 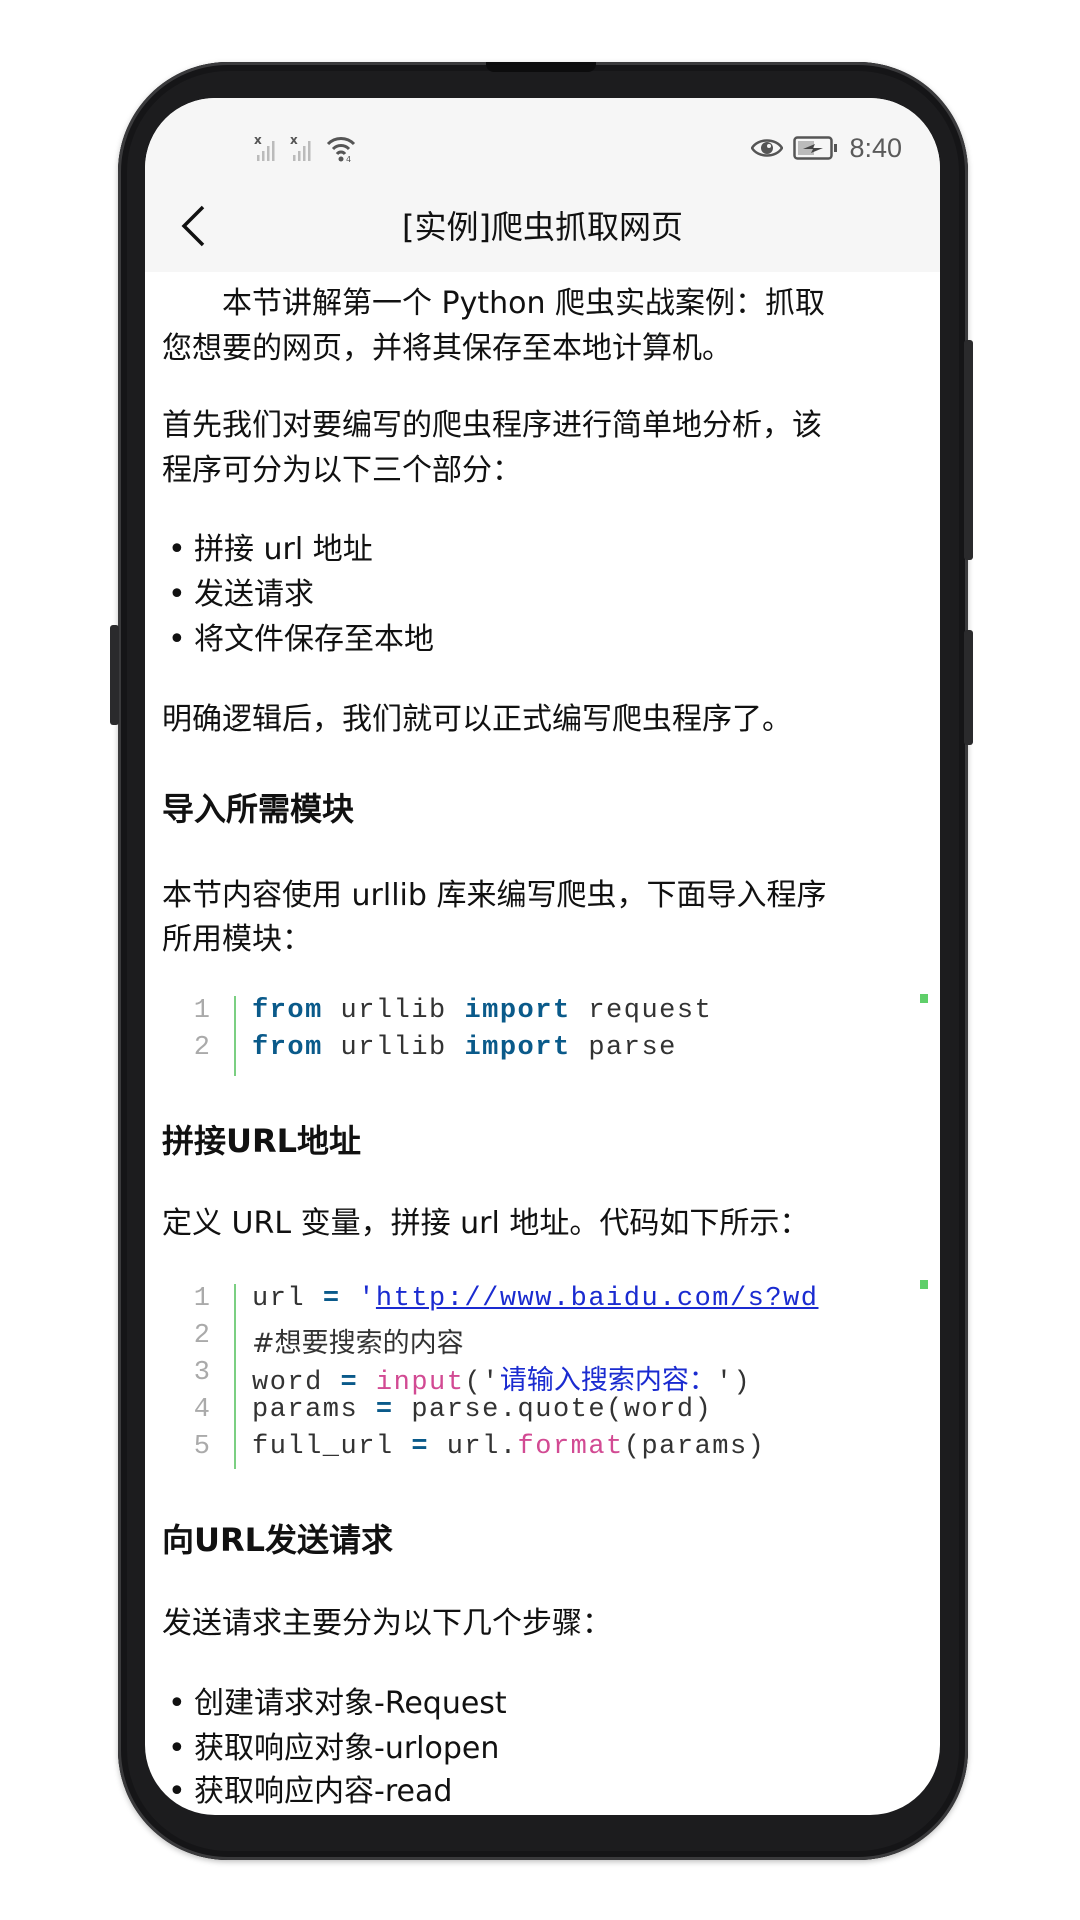 I want to click on intro-line-1: 本节讲解第一个 Python 爬虫实战案例：抓取, so click(x=524, y=303).